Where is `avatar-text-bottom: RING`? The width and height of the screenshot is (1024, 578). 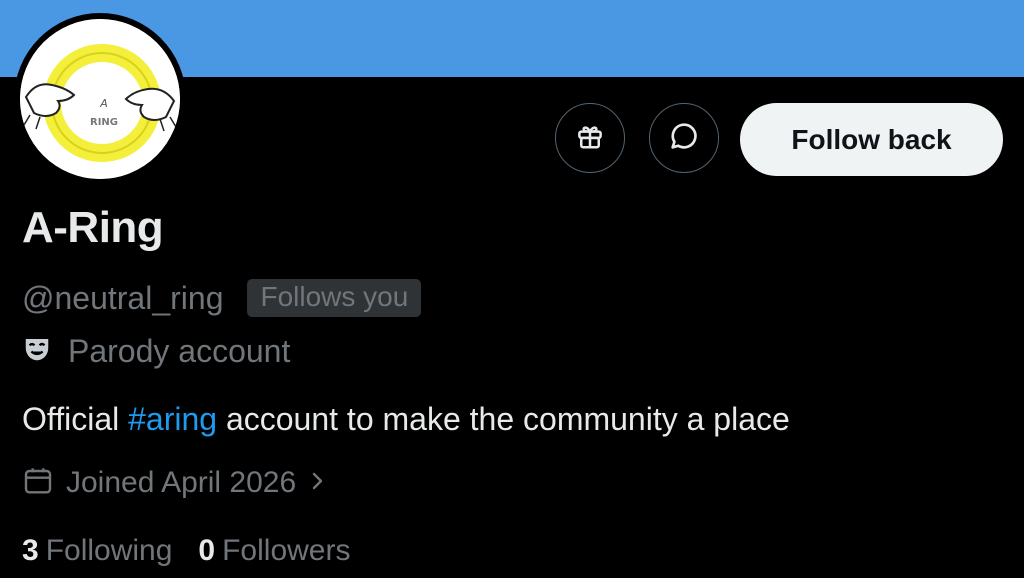 avatar-text-bottom: RING is located at coordinates (104, 122).